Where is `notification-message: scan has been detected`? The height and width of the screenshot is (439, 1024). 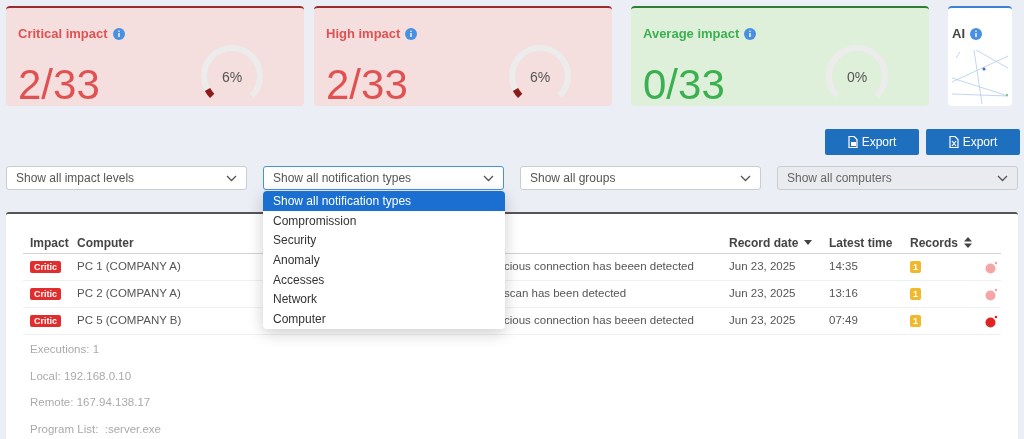 notification-message: scan has been detected is located at coordinates (566, 294).